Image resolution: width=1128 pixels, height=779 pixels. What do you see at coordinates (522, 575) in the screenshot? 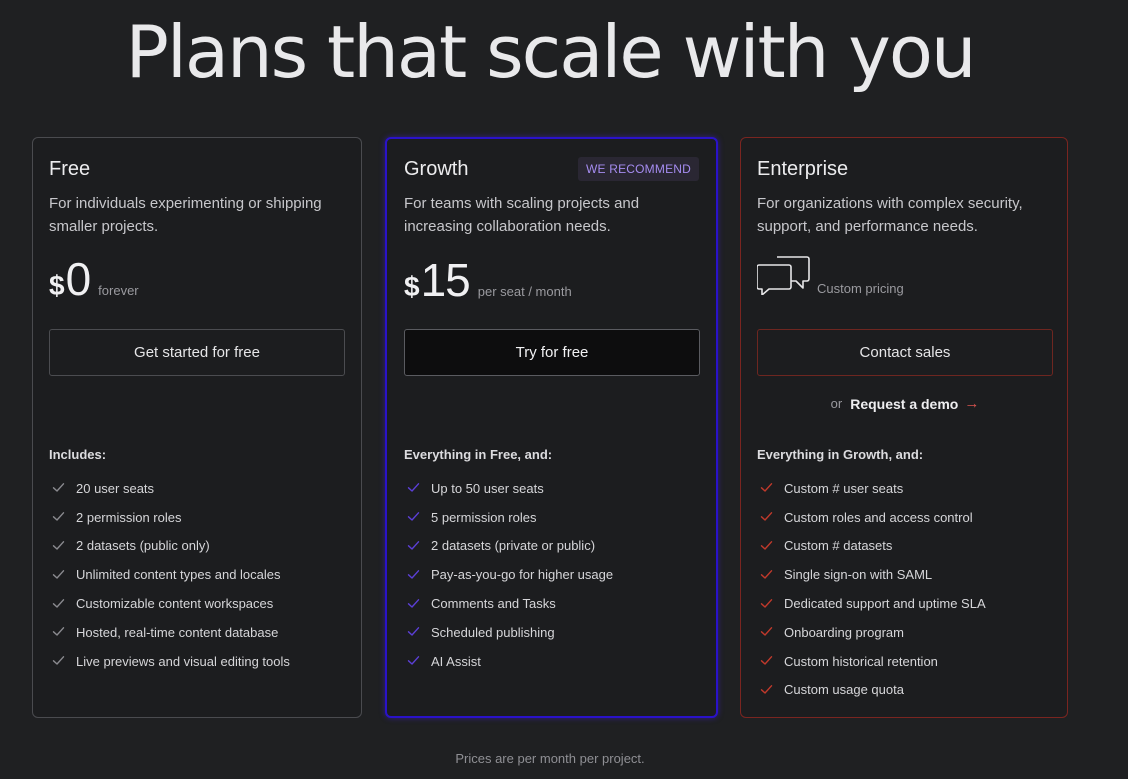
I see `feature-label: Pay-as-you-go for higher usage` at bounding box center [522, 575].